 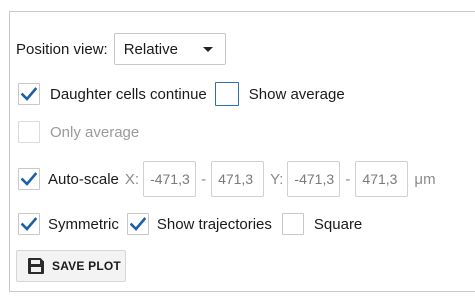 I want to click on y-axis-label: Y:, so click(x=277, y=179).